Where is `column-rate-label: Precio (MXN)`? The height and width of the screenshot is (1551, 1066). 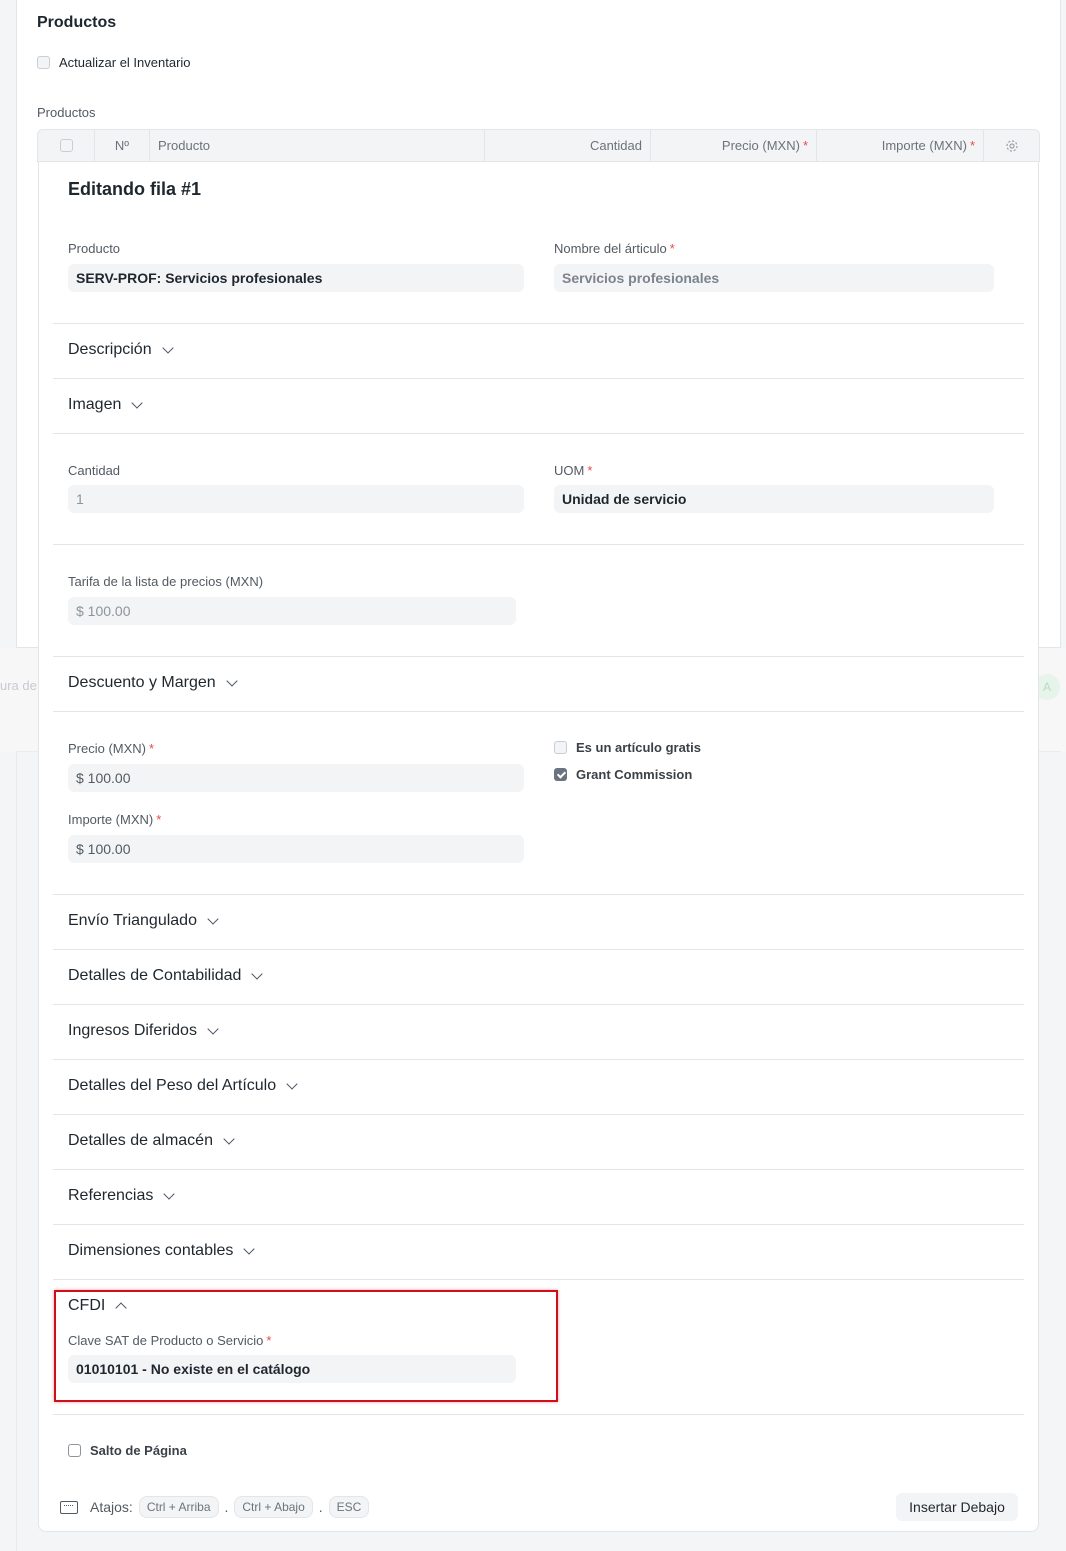
column-rate-label: Precio (MXN) is located at coordinates (760, 145).